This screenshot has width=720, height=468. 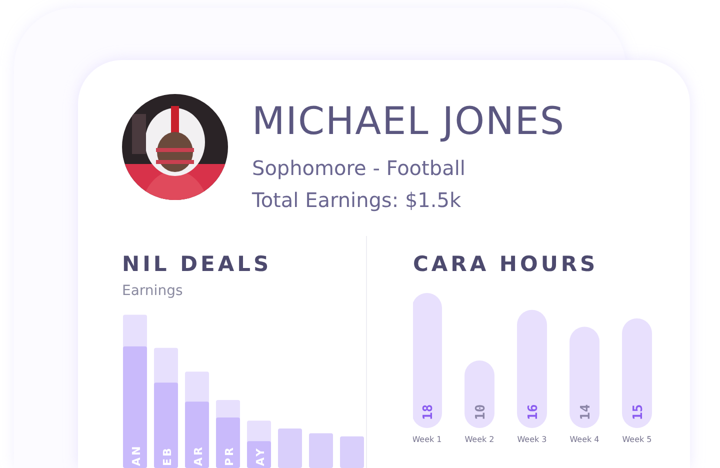 I want to click on week-label: Week 5, so click(x=637, y=439).